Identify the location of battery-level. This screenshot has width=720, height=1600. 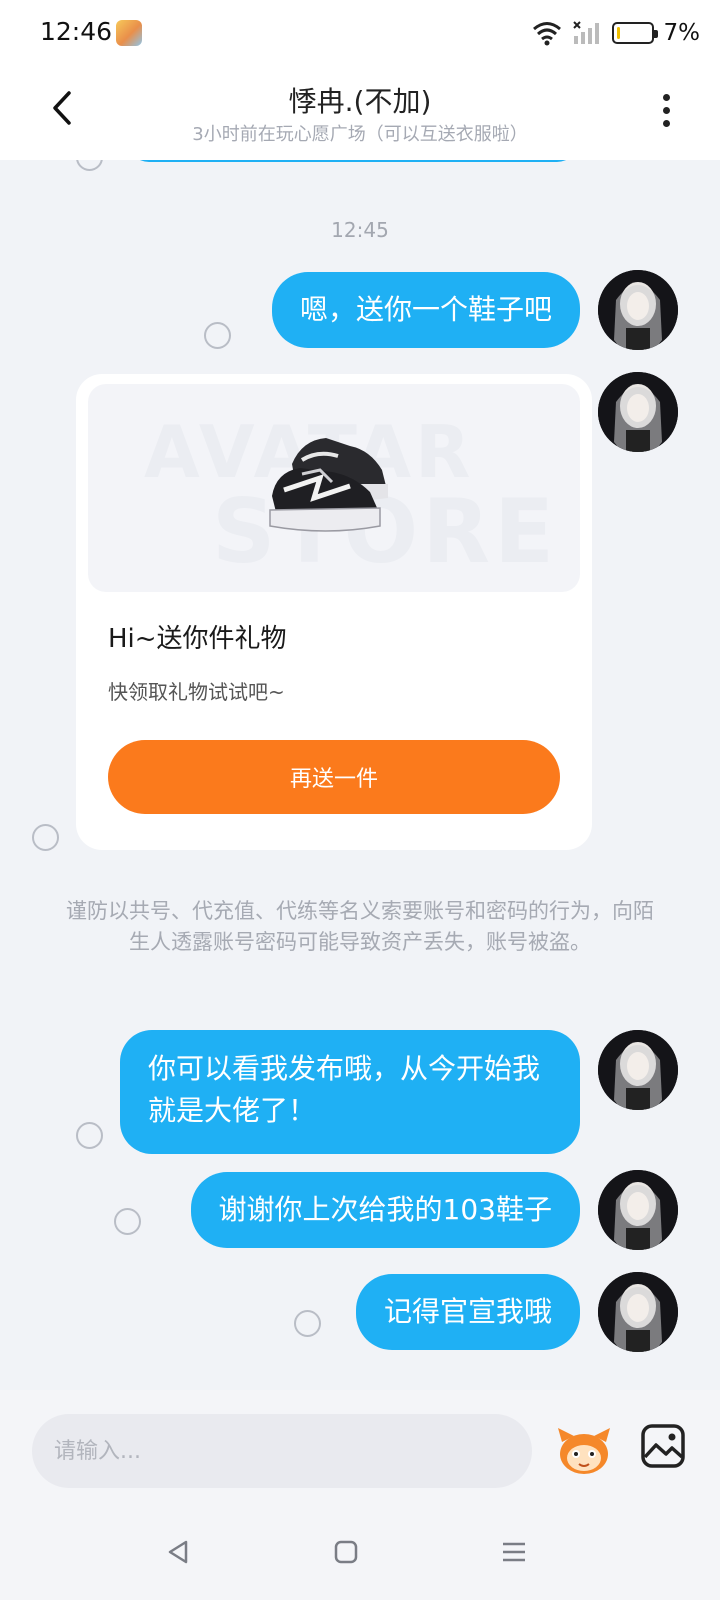
(618, 33).